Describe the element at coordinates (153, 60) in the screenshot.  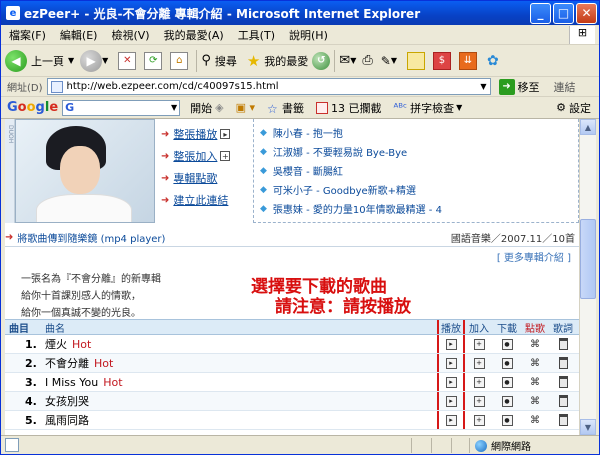
I see `refresh-icon: ⟳` at that location.